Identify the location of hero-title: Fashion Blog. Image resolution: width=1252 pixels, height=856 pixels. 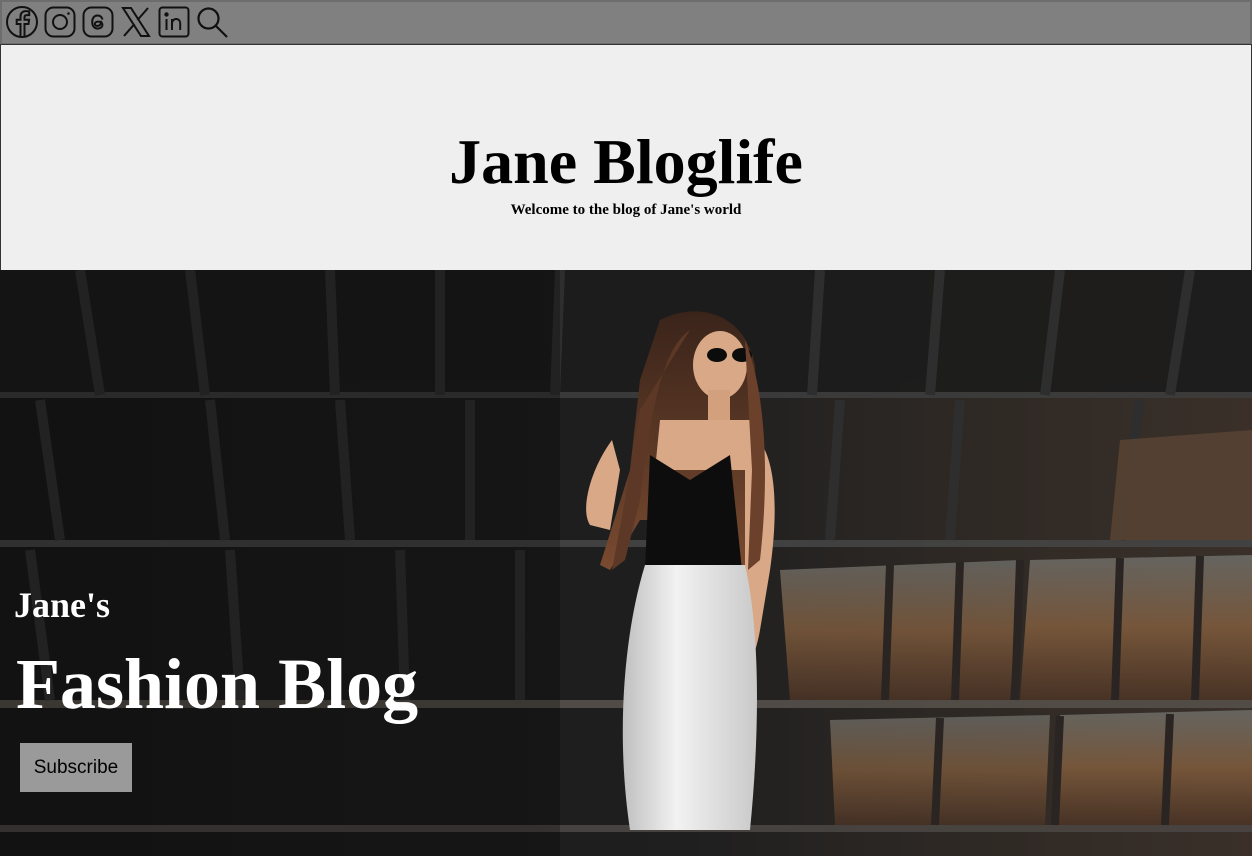
(217, 684).